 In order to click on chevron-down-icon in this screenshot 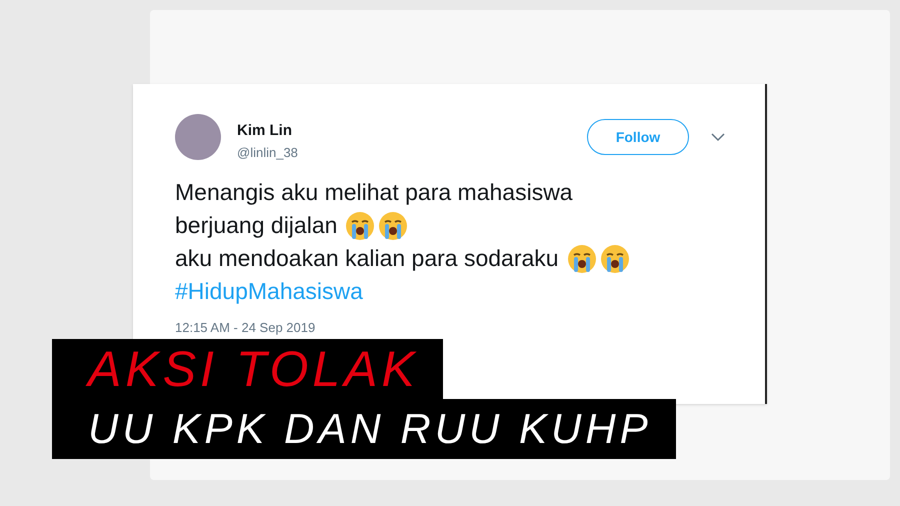, I will do `click(718, 137)`.